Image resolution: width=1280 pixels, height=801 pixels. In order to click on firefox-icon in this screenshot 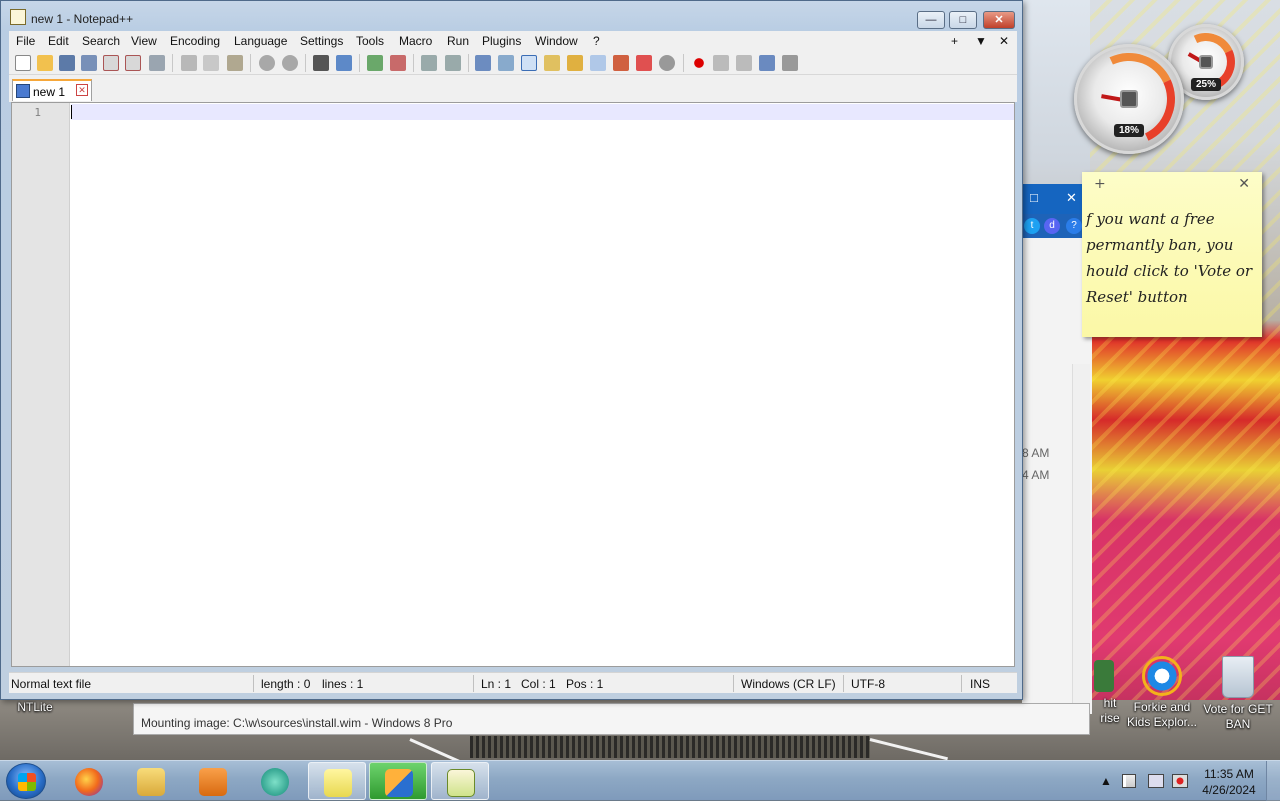, I will do `click(89, 782)`.